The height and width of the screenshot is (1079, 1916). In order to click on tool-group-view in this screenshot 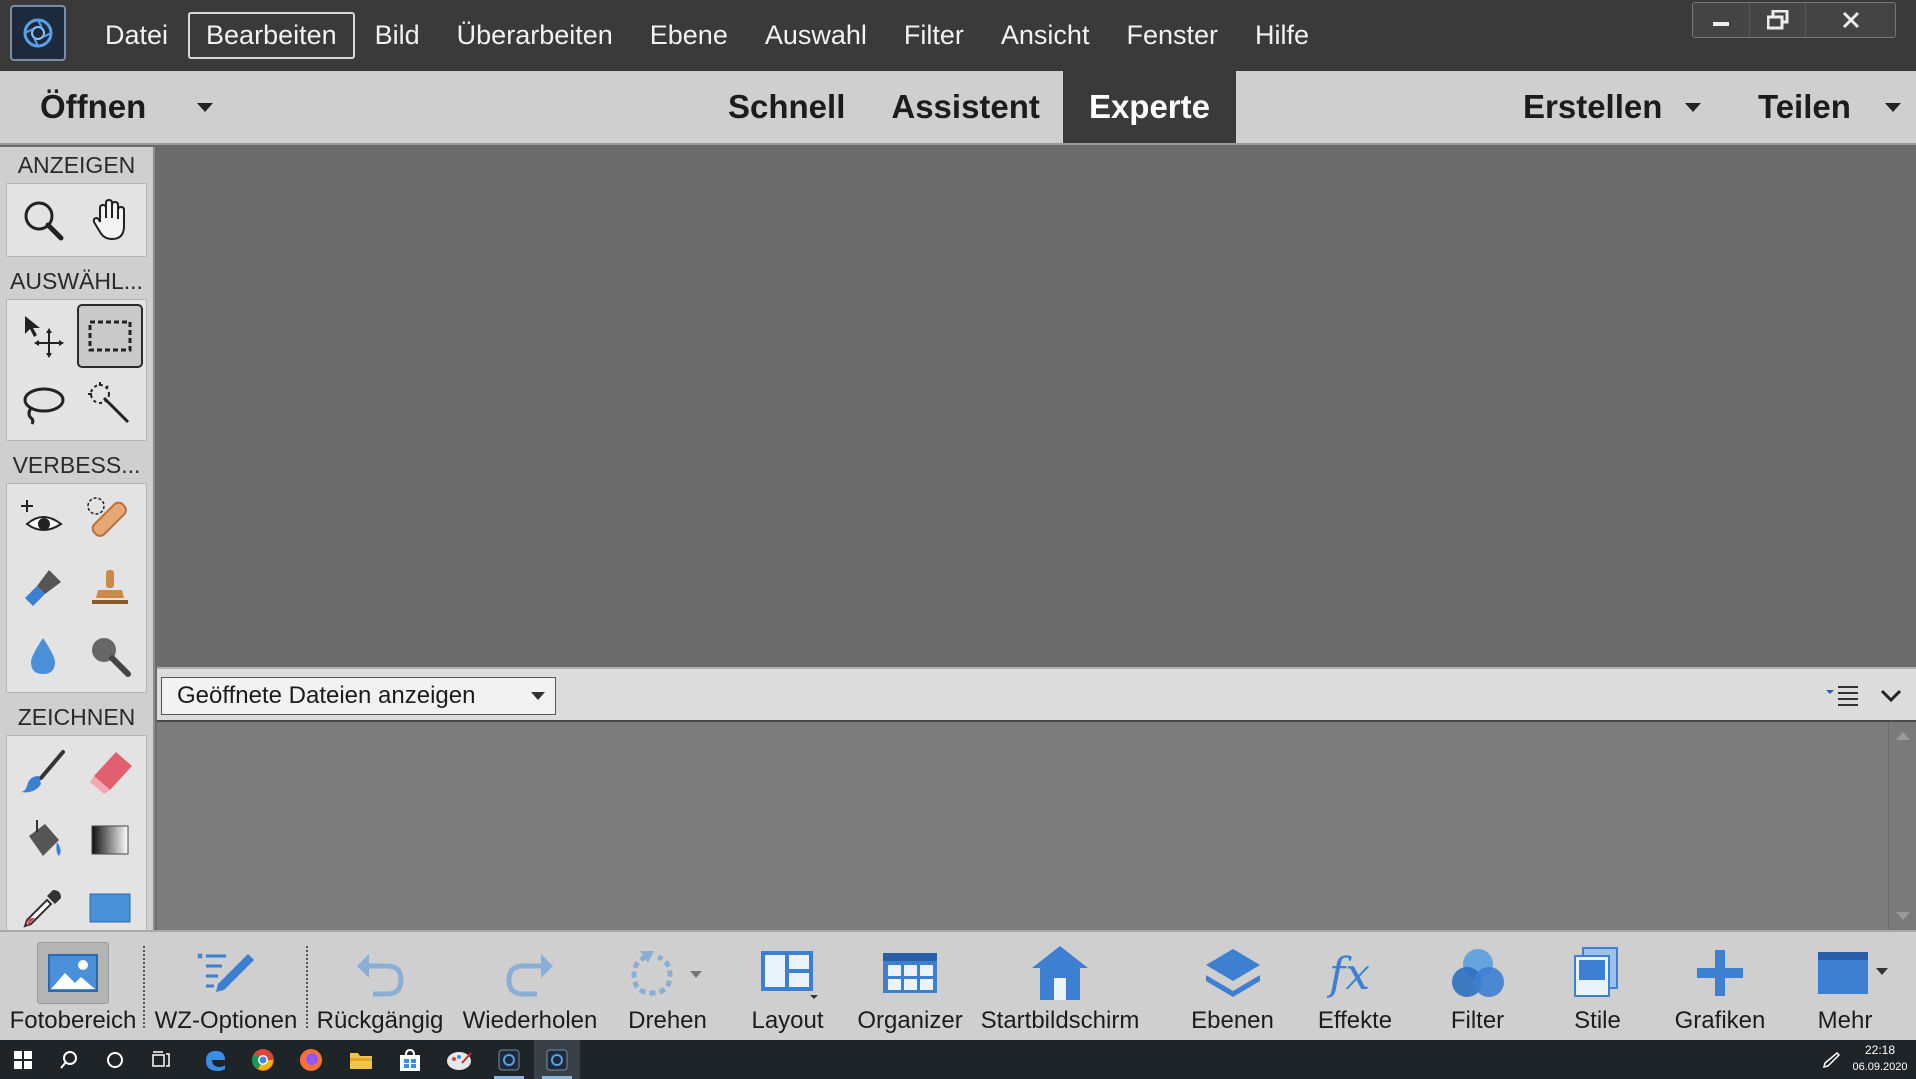, I will do `click(76, 220)`.